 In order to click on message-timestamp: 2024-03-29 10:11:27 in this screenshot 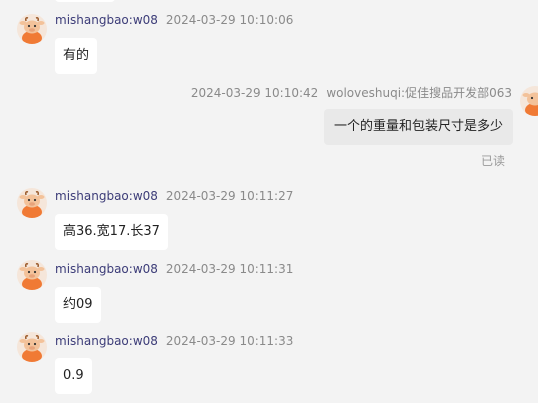, I will do `click(229, 196)`.